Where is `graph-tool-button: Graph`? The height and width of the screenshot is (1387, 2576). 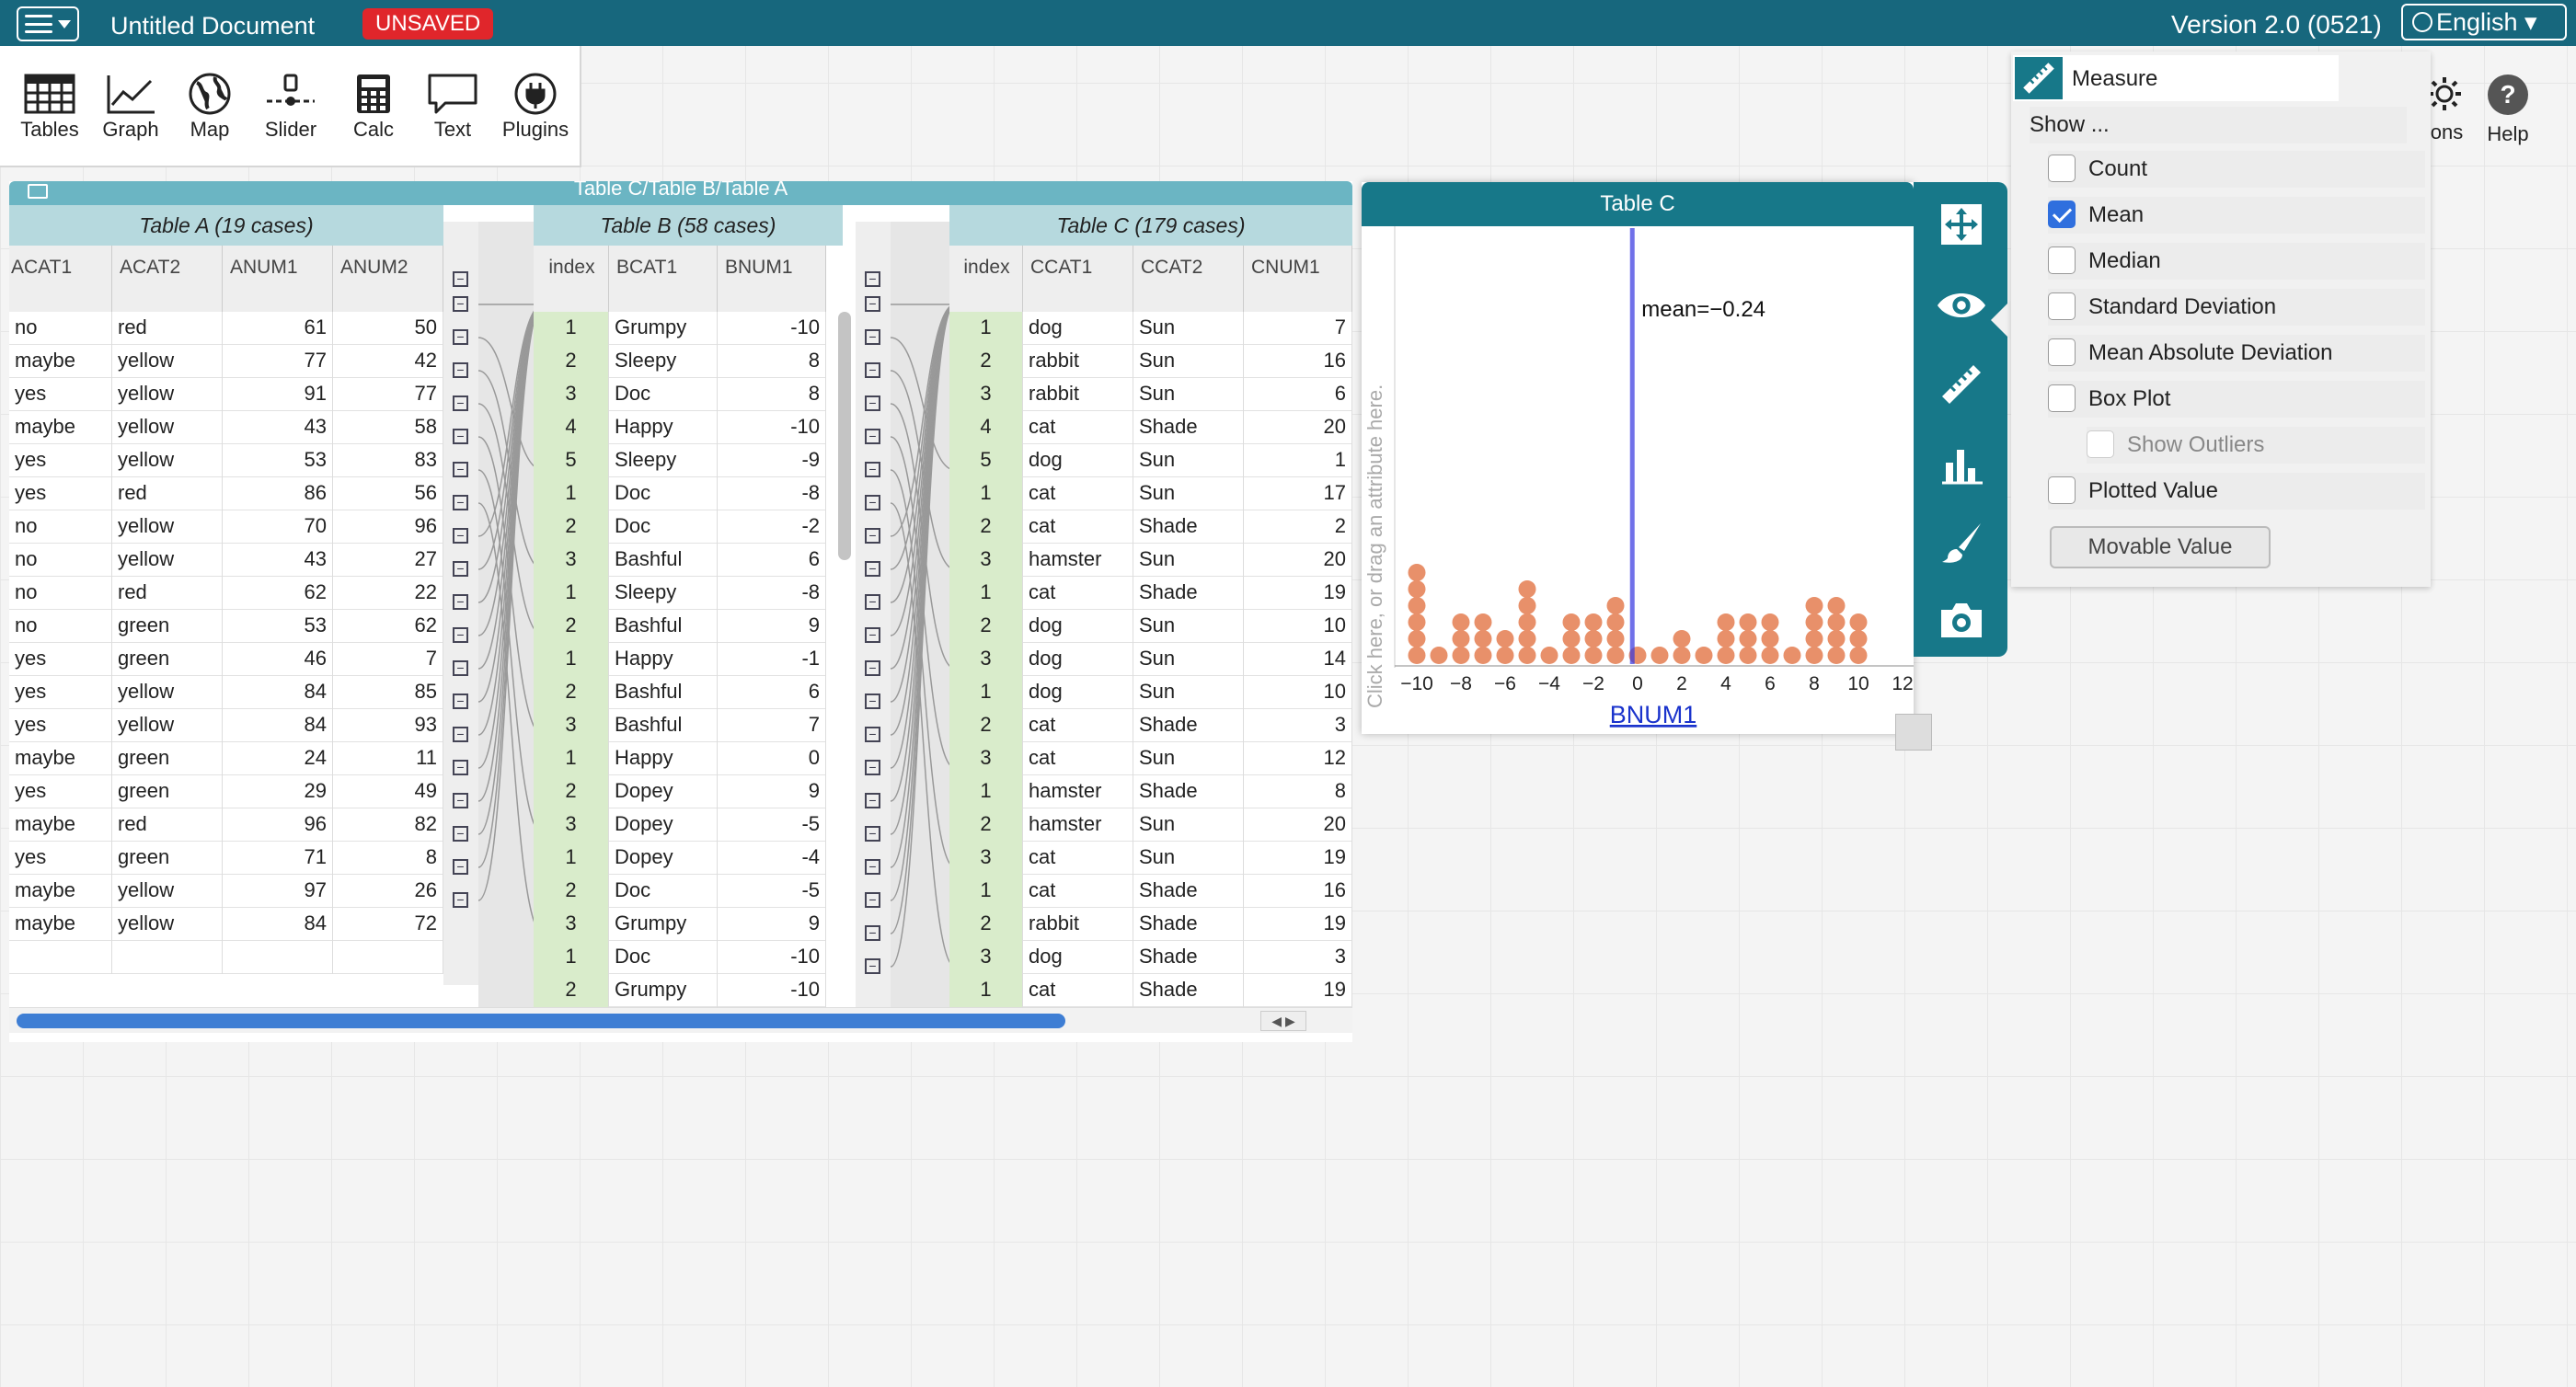
graph-tool-button: Graph is located at coordinates (130, 107).